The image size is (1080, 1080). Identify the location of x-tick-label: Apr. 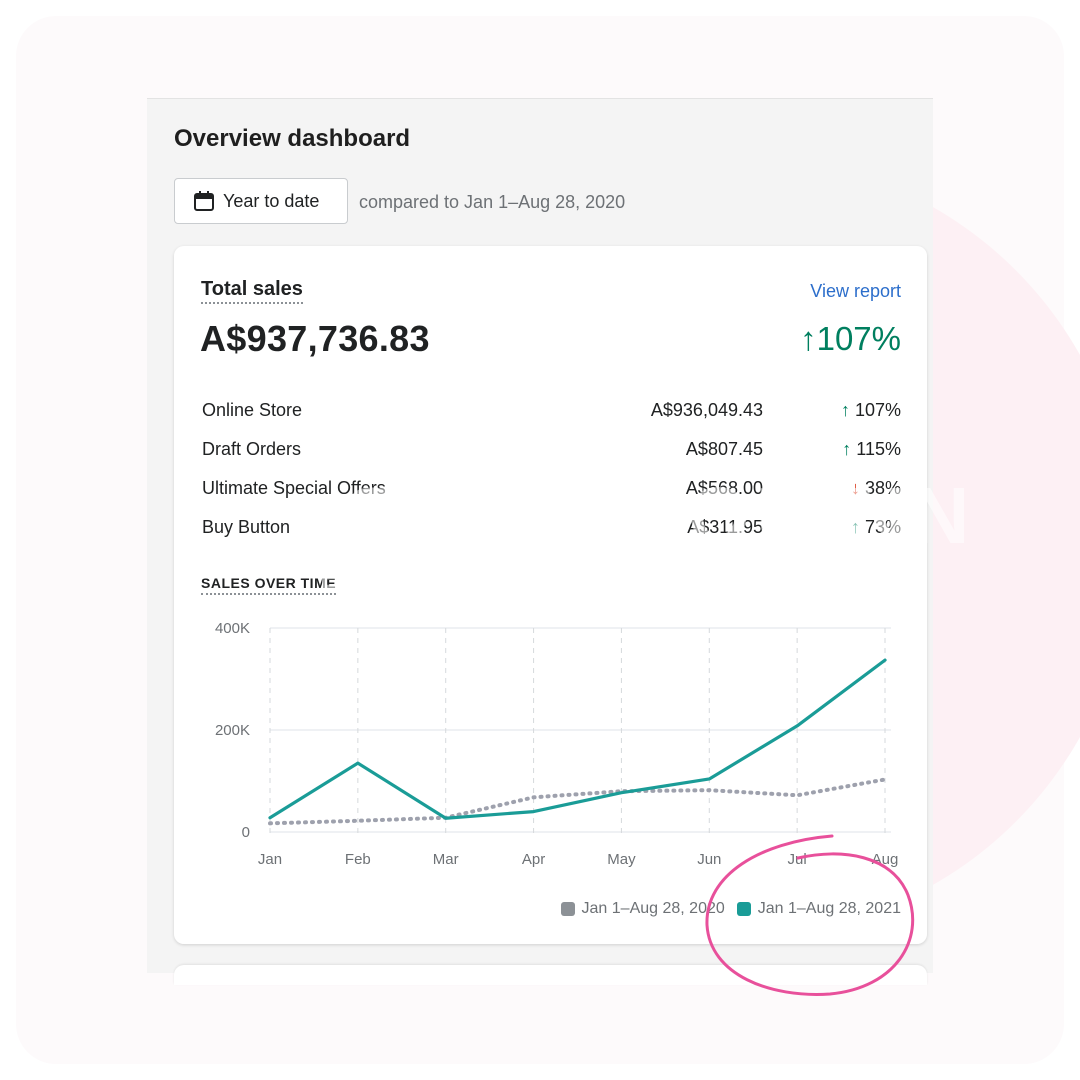
(533, 859).